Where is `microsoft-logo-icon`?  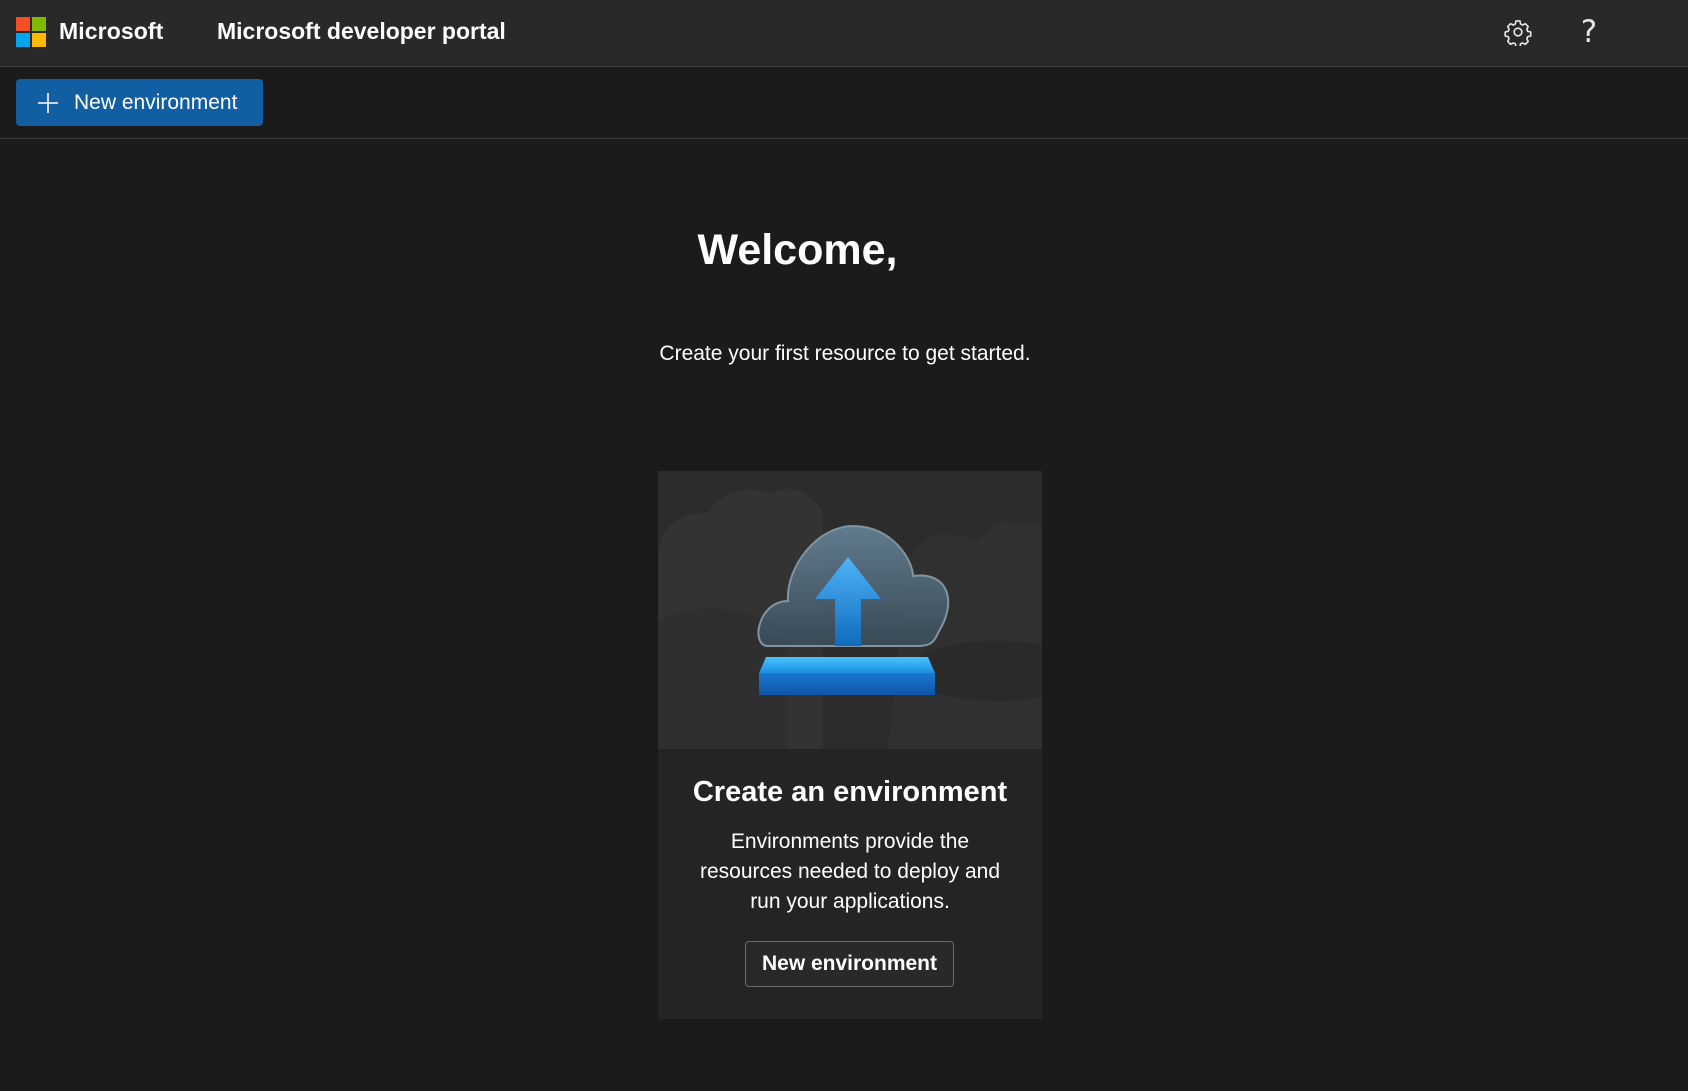
microsoft-logo-icon is located at coordinates (31, 32).